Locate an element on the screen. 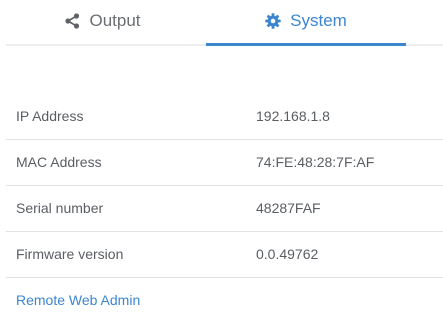 Image resolution: width=443 pixels, height=323 pixels. tab-output: Output is located at coordinates (106, 23).